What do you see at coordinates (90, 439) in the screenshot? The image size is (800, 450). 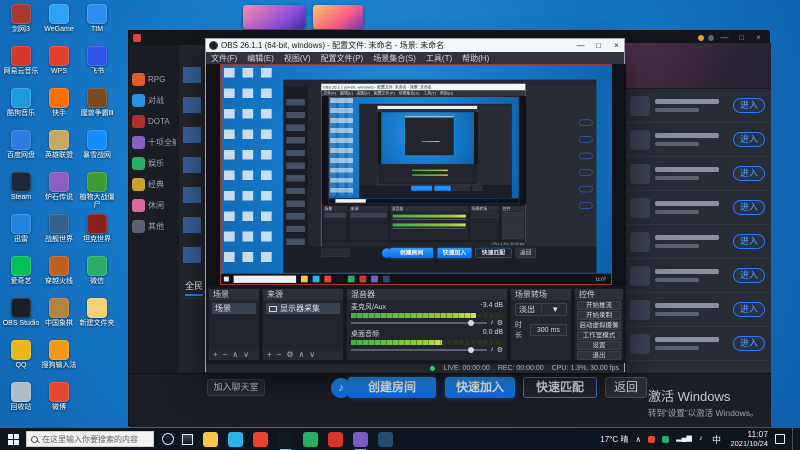 I see `search-input: 在这里输入你要搜索的内容` at bounding box center [90, 439].